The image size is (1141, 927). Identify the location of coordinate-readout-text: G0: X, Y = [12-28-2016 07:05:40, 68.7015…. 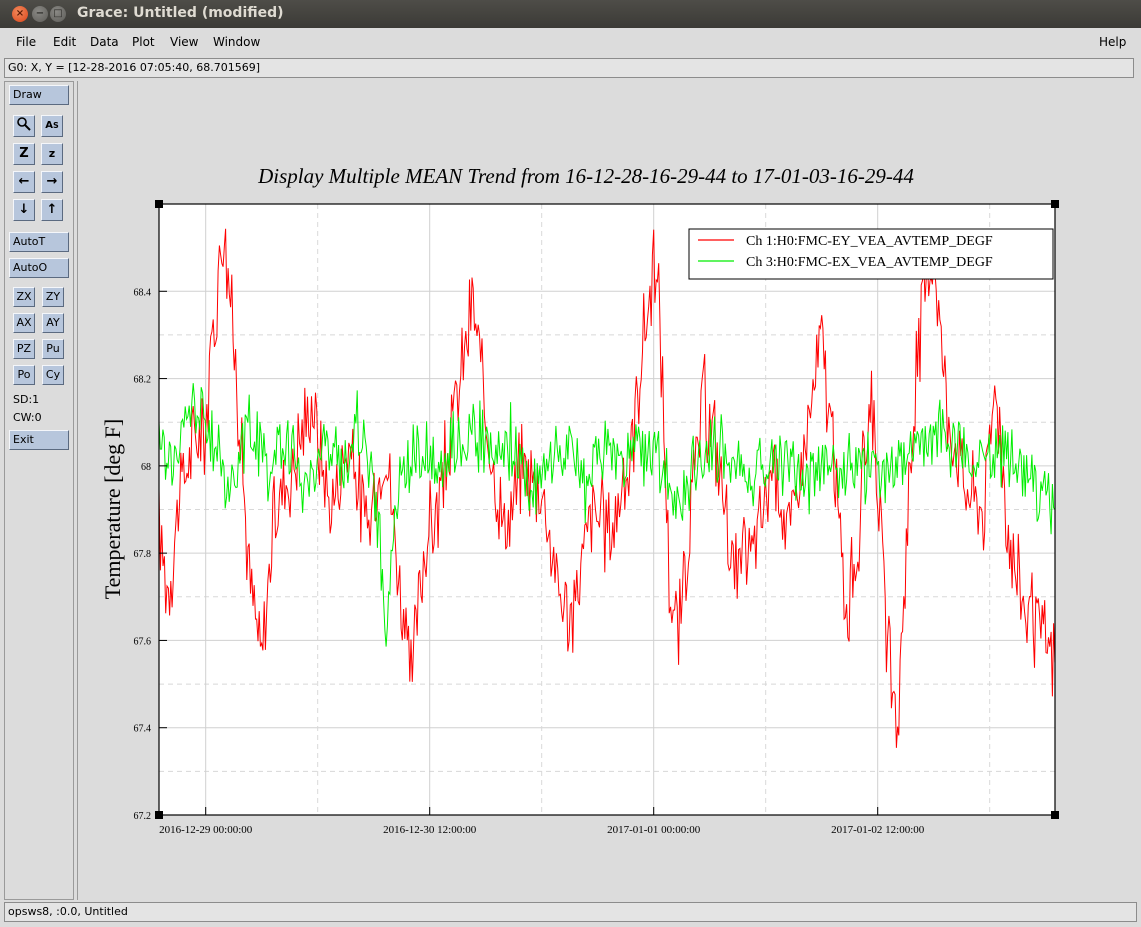
(134, 67).